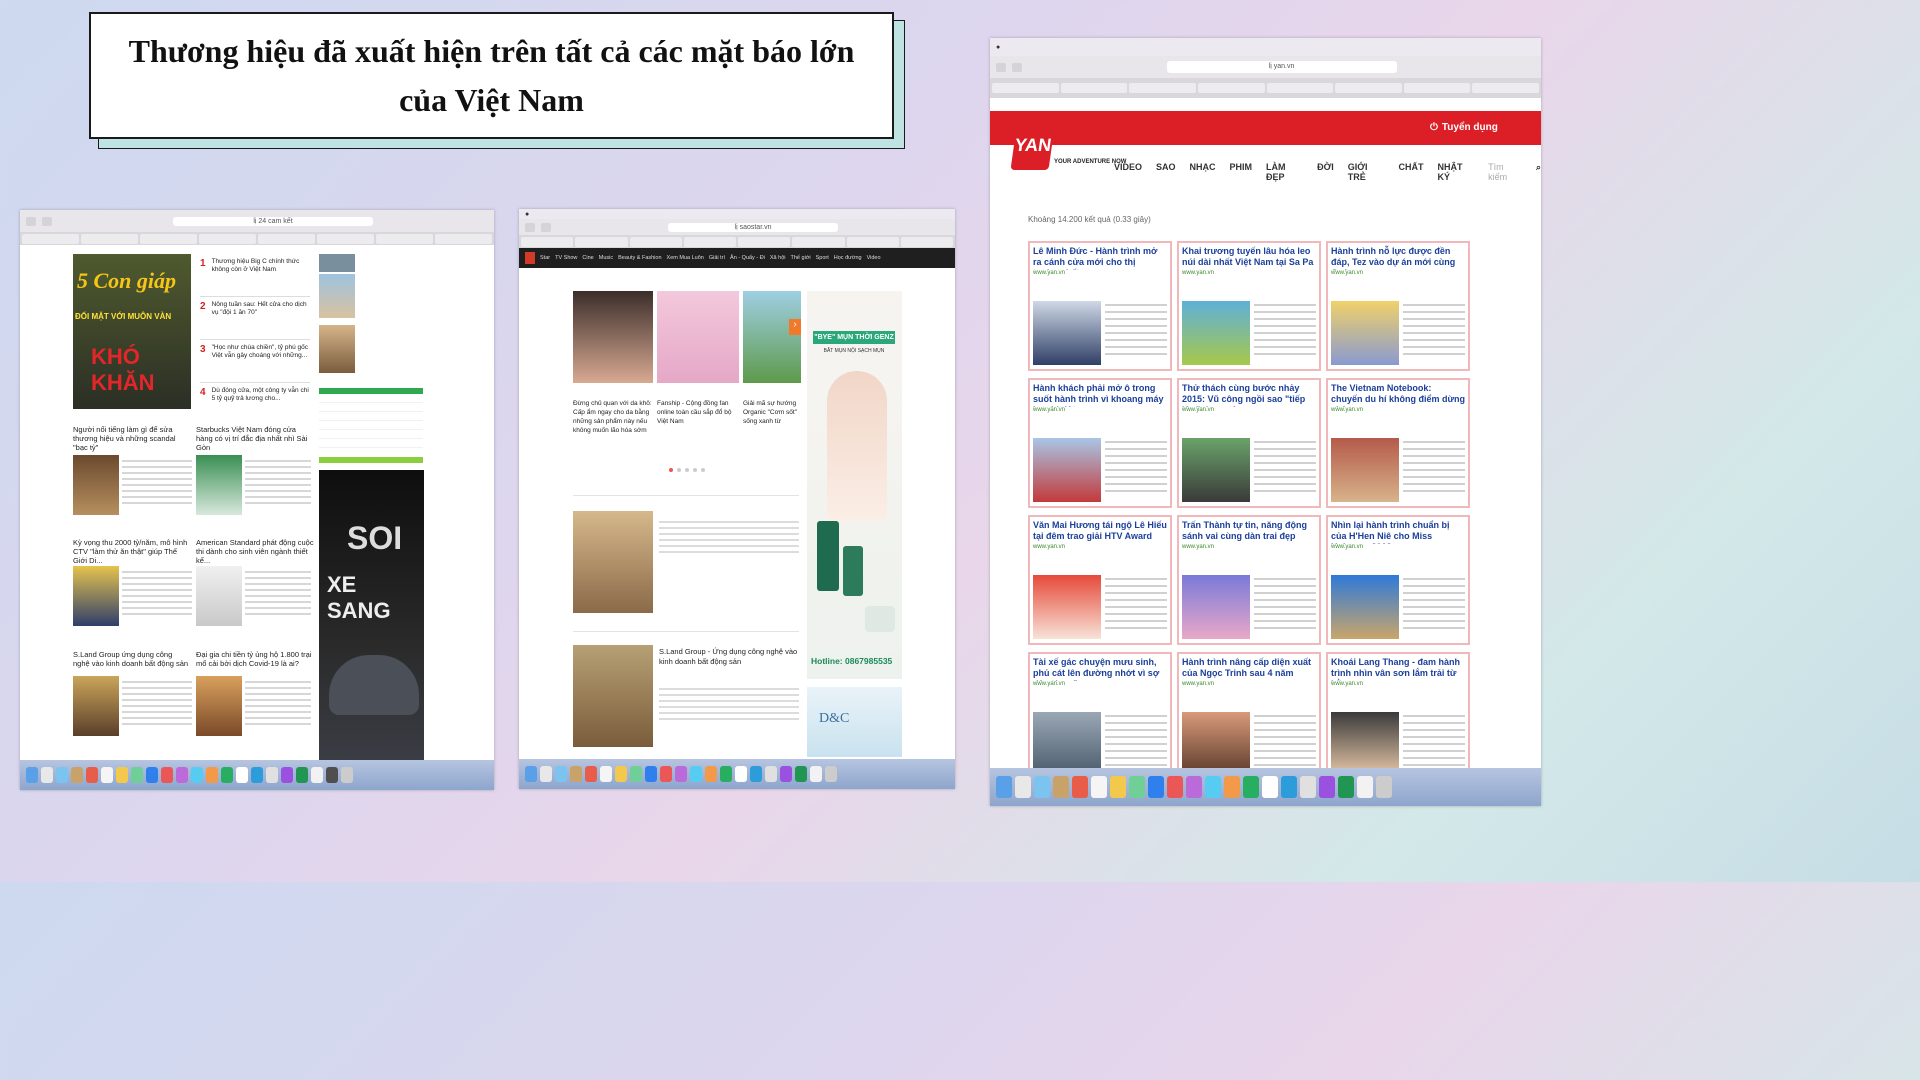  Describe the element at coordinates (1166, 172) in the screenshot. I see `nav-item: SAO` at that location.